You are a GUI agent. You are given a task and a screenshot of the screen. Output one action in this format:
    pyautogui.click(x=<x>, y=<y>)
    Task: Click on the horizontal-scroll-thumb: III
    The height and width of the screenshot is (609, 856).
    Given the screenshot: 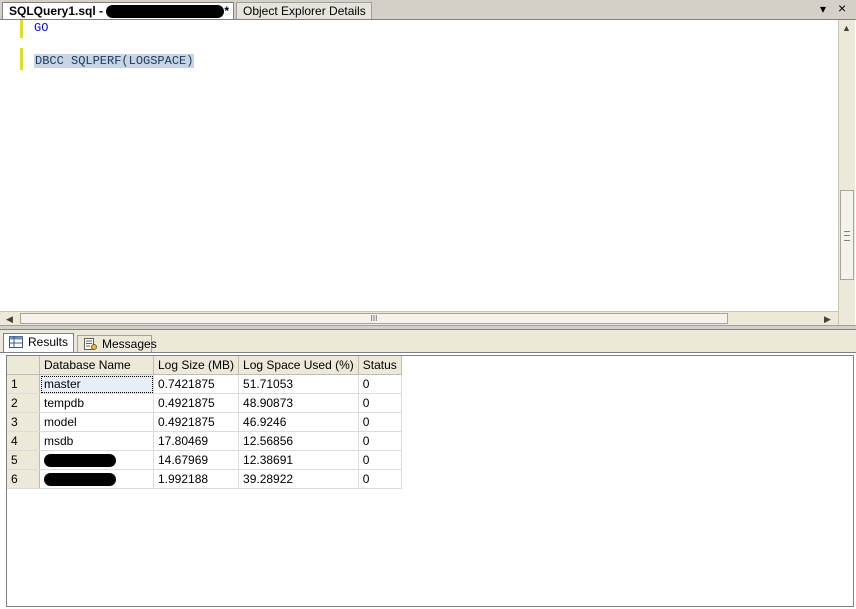 What is the action you would take?
    pyautogui.click(x=374, y=318)
    